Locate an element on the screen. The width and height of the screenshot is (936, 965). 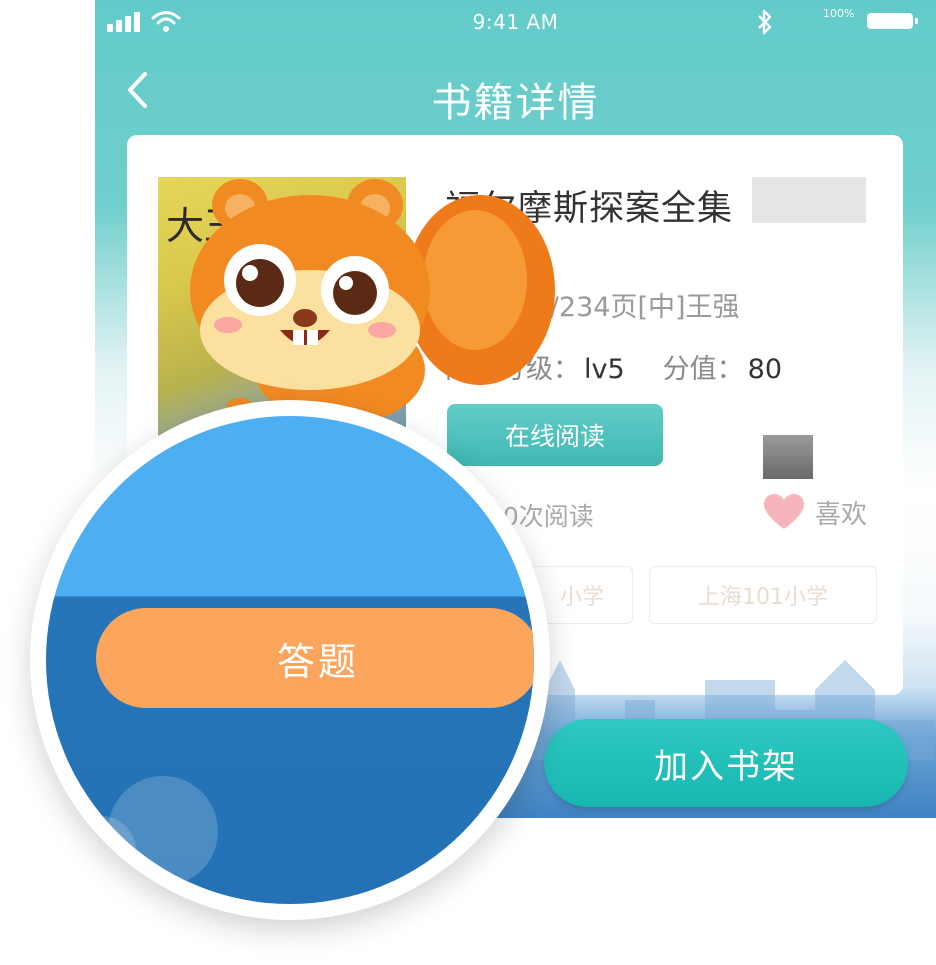
placeholder-thumbnail is located at coordinates (788, 457).